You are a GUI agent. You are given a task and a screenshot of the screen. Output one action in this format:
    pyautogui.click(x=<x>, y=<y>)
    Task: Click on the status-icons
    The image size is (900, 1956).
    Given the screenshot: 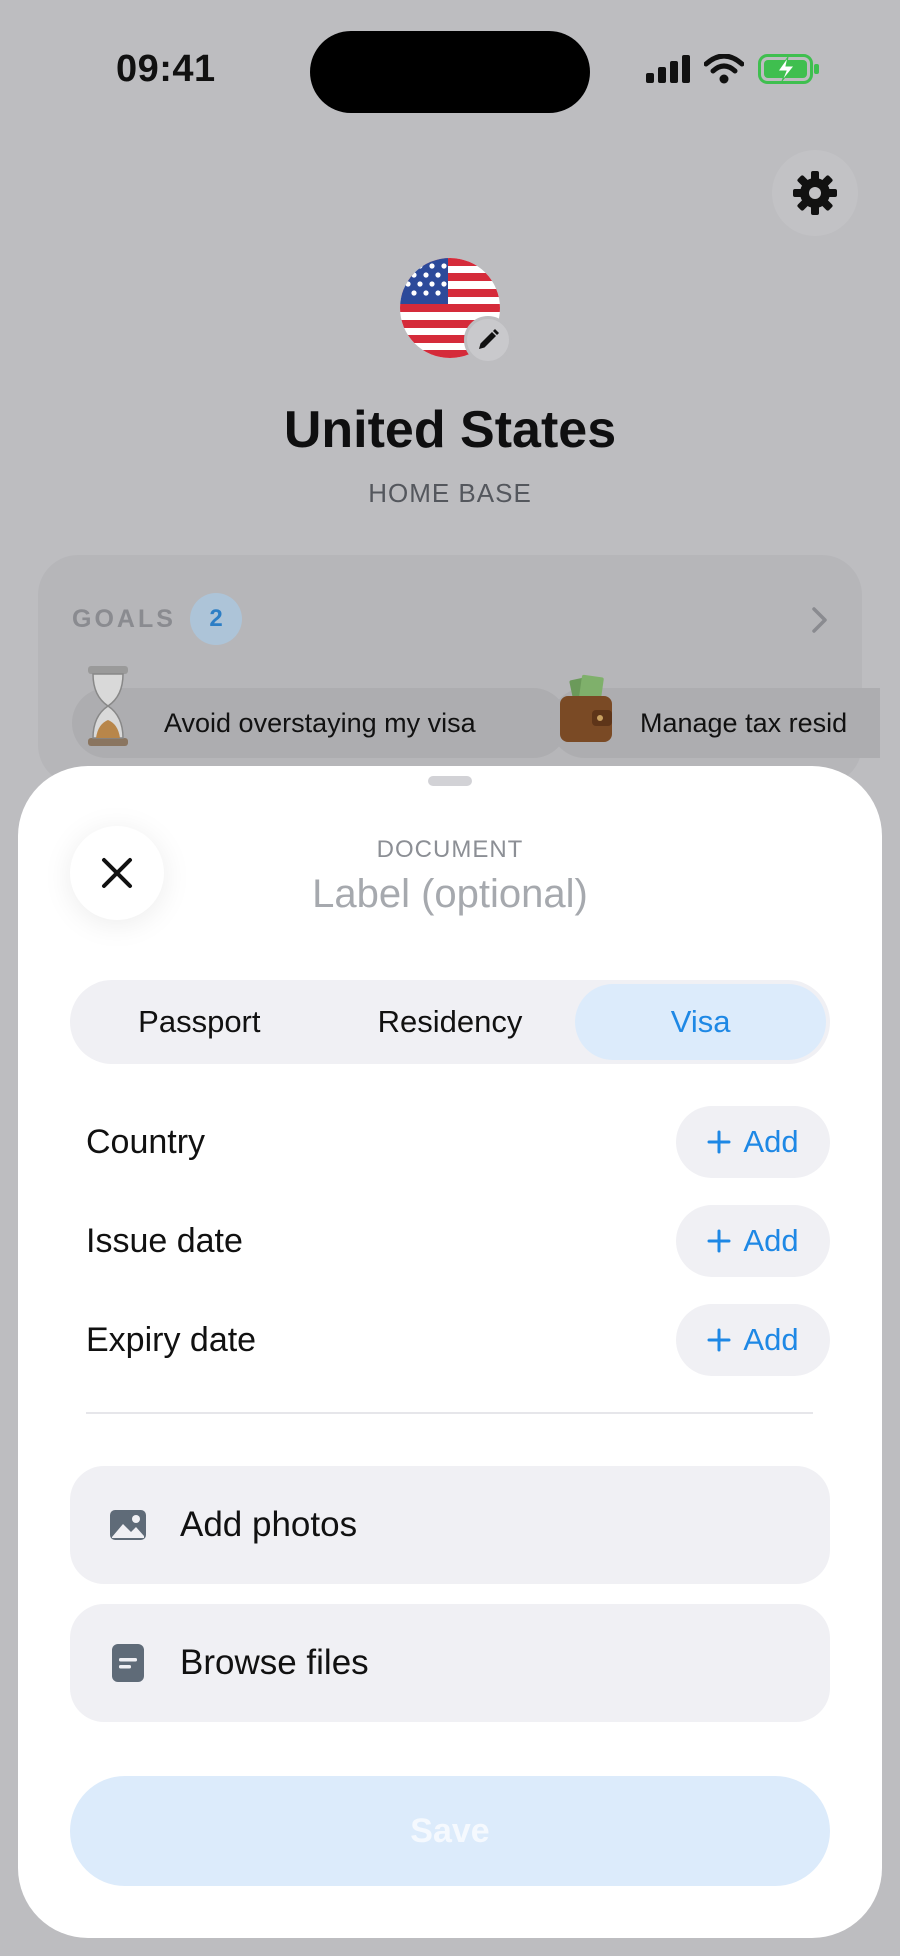 What is the action you would take?
    pyautogui.click(x=733, y=69)
    